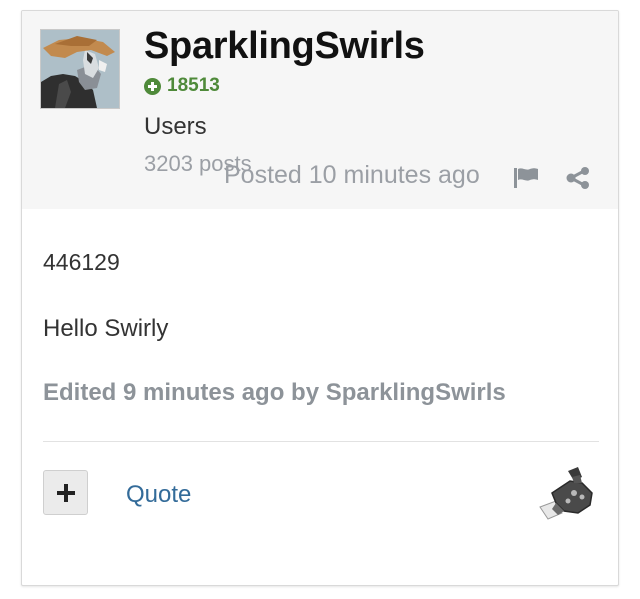 The image size is (640, 599). I want to click on edited-note: Edited 9 minutes ago by SparklingSwirls, so click(274, 392).